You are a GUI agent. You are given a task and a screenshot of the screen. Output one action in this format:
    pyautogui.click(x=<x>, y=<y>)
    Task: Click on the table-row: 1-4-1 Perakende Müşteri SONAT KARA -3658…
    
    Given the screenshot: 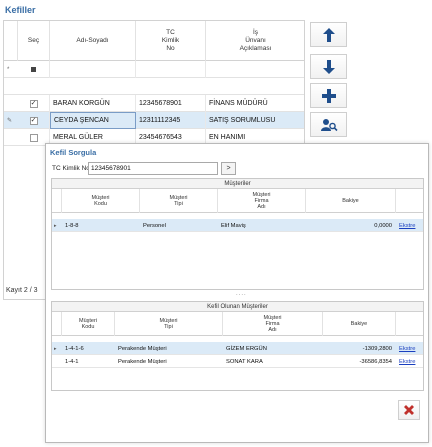 What is the action you would take?
    pyautogui.click(x=237, y=361)
    